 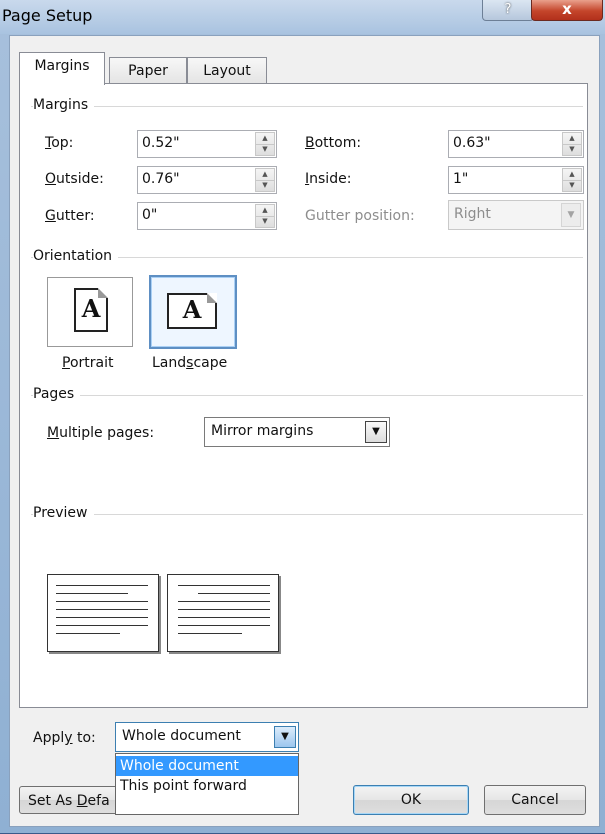 What do you see at coordinates (63, 513) in the screenshot?
I see `preview-section-label: Preview` at bounding box center [63, 513].